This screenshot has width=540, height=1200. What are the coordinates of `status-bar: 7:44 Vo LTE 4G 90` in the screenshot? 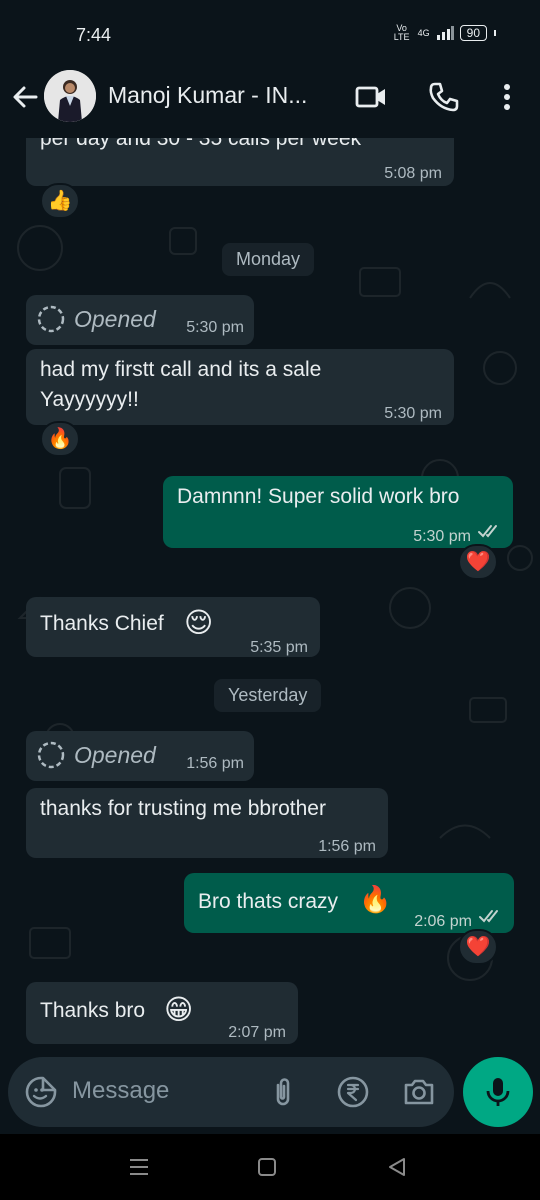 It's located at (270, 35).